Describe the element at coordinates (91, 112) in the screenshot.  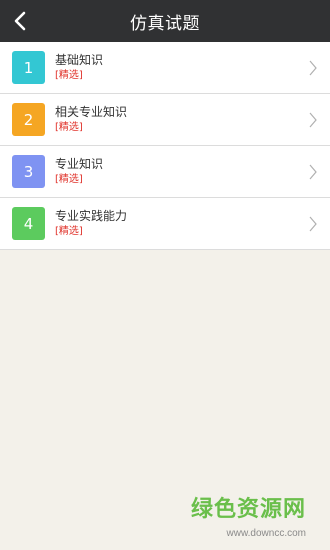
I see `item-title: 相关专业知识` at that location.